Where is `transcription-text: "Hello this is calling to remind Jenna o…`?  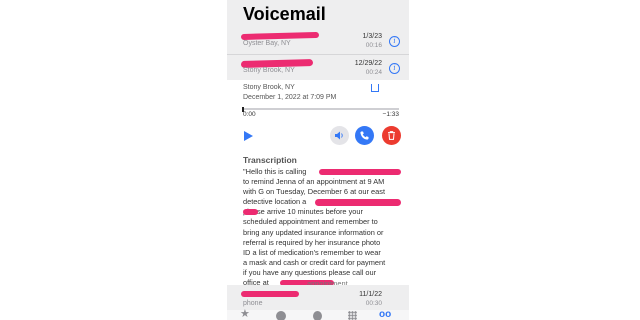
transcription-text: "Hello this is calling to remind Jenna o… is located at coordinates (323, 227).